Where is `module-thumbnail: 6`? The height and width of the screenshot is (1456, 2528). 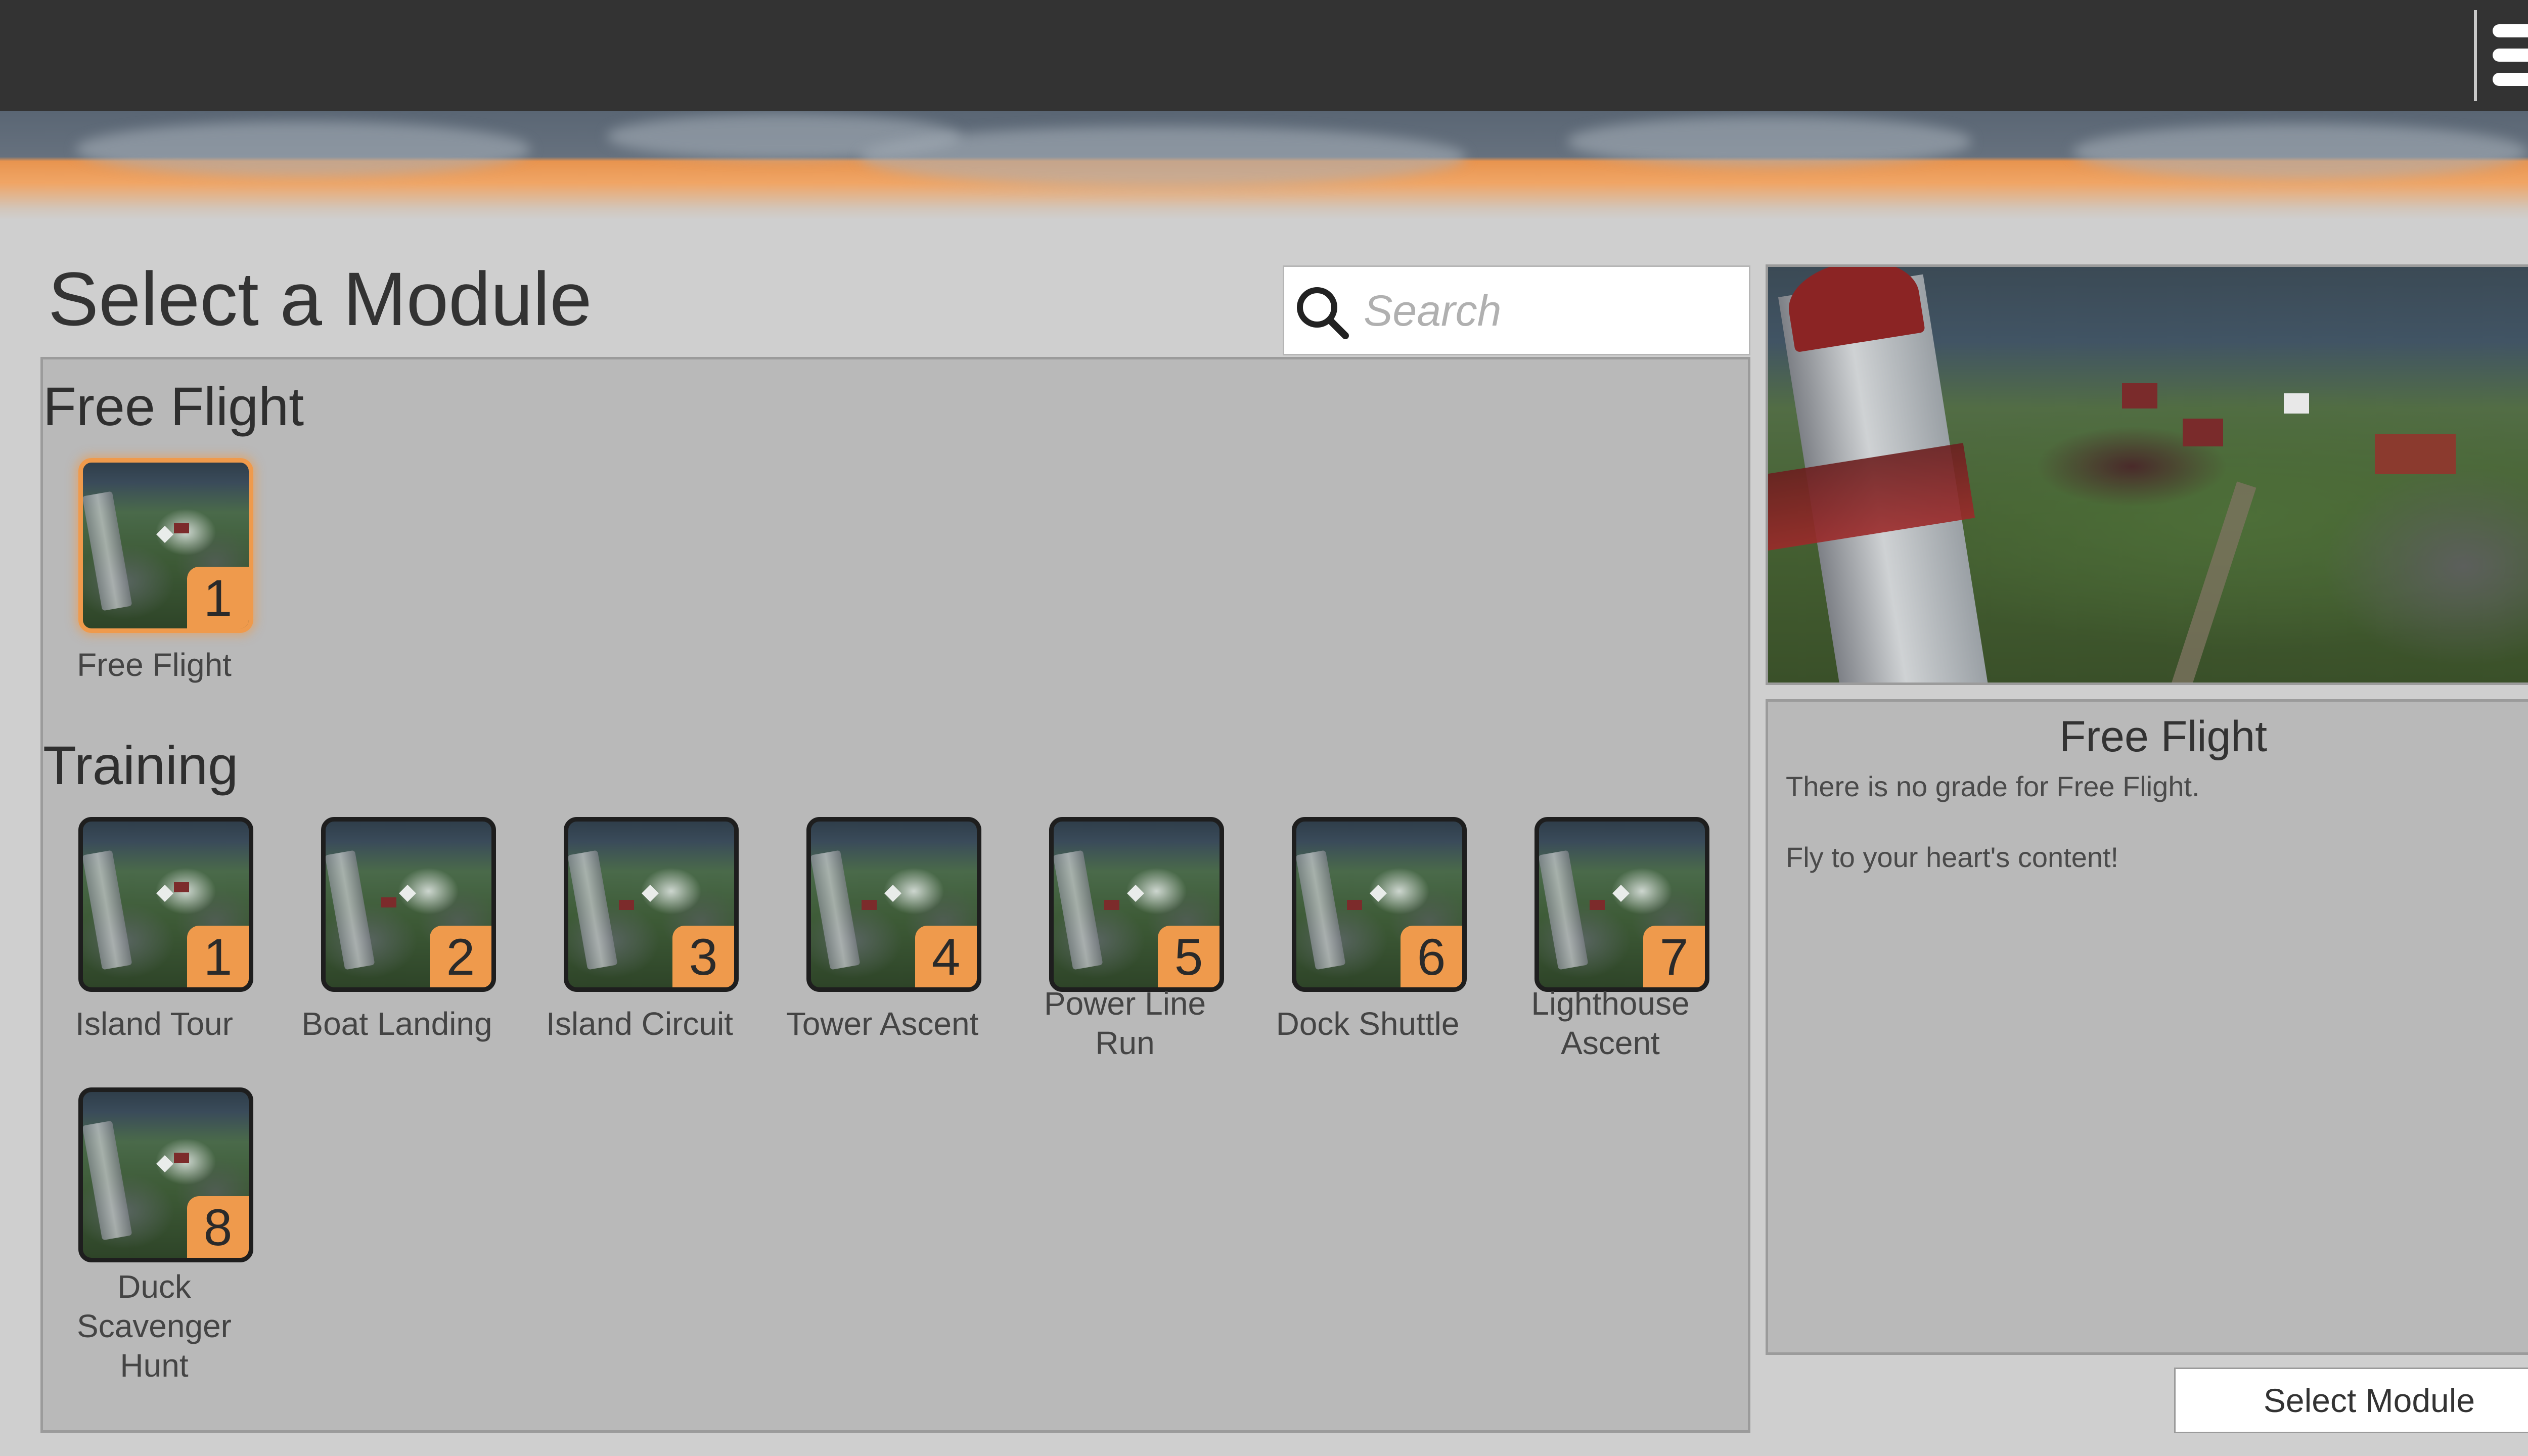
module-thumbnail: 6 is located at coordinates (1380, 904).